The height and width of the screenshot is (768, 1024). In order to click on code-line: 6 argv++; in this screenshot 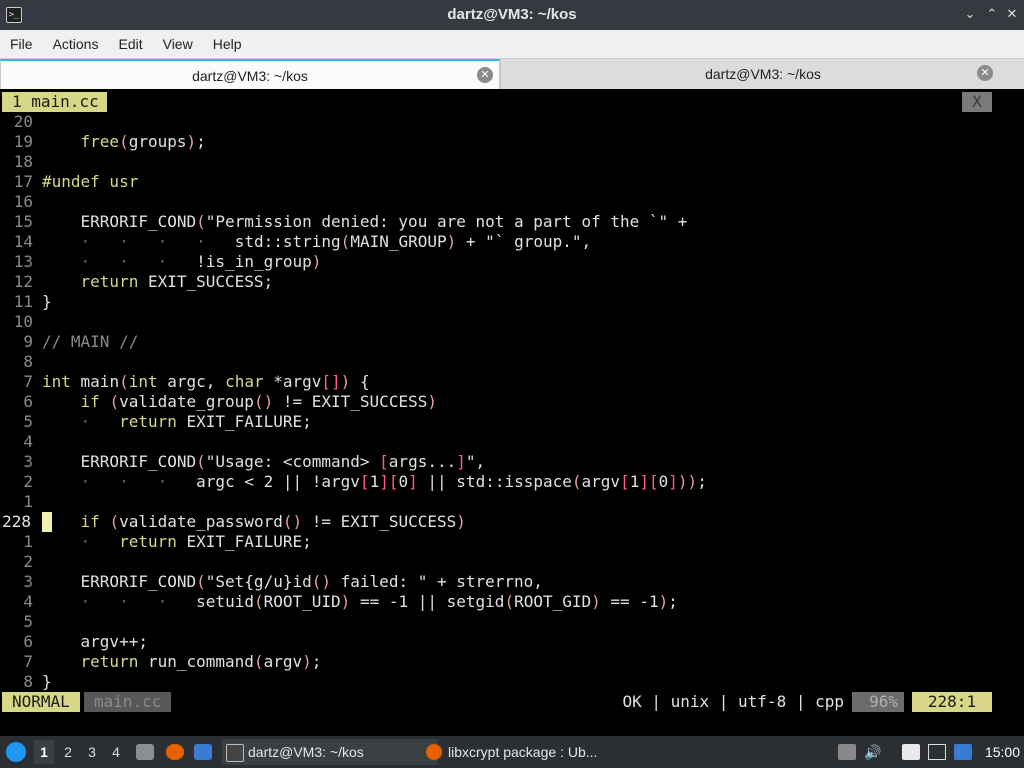, I will do `click(512, 642)`.